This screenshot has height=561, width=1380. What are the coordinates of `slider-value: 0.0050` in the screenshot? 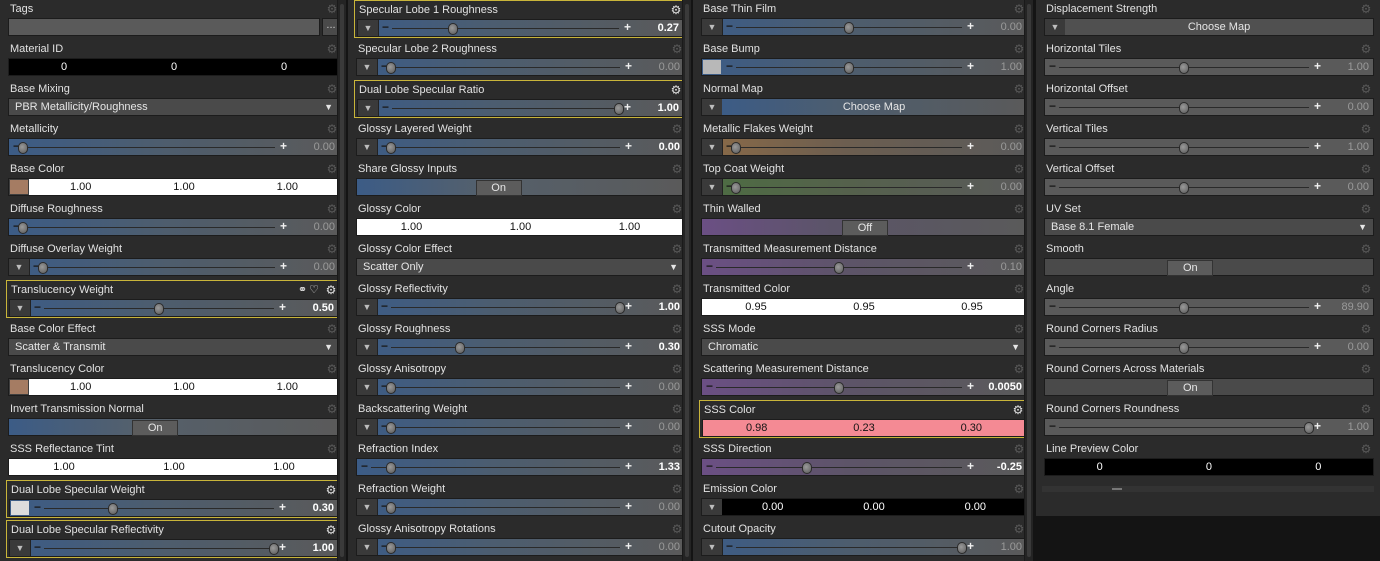 It's located at (1002, 387).